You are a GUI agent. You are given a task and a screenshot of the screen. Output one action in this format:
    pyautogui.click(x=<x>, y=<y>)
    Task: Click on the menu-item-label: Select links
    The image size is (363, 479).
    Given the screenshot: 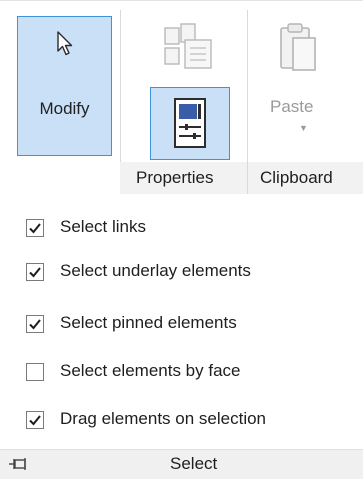 What is the action you would take?
    pyautogui.click(x=103, y=226)
    